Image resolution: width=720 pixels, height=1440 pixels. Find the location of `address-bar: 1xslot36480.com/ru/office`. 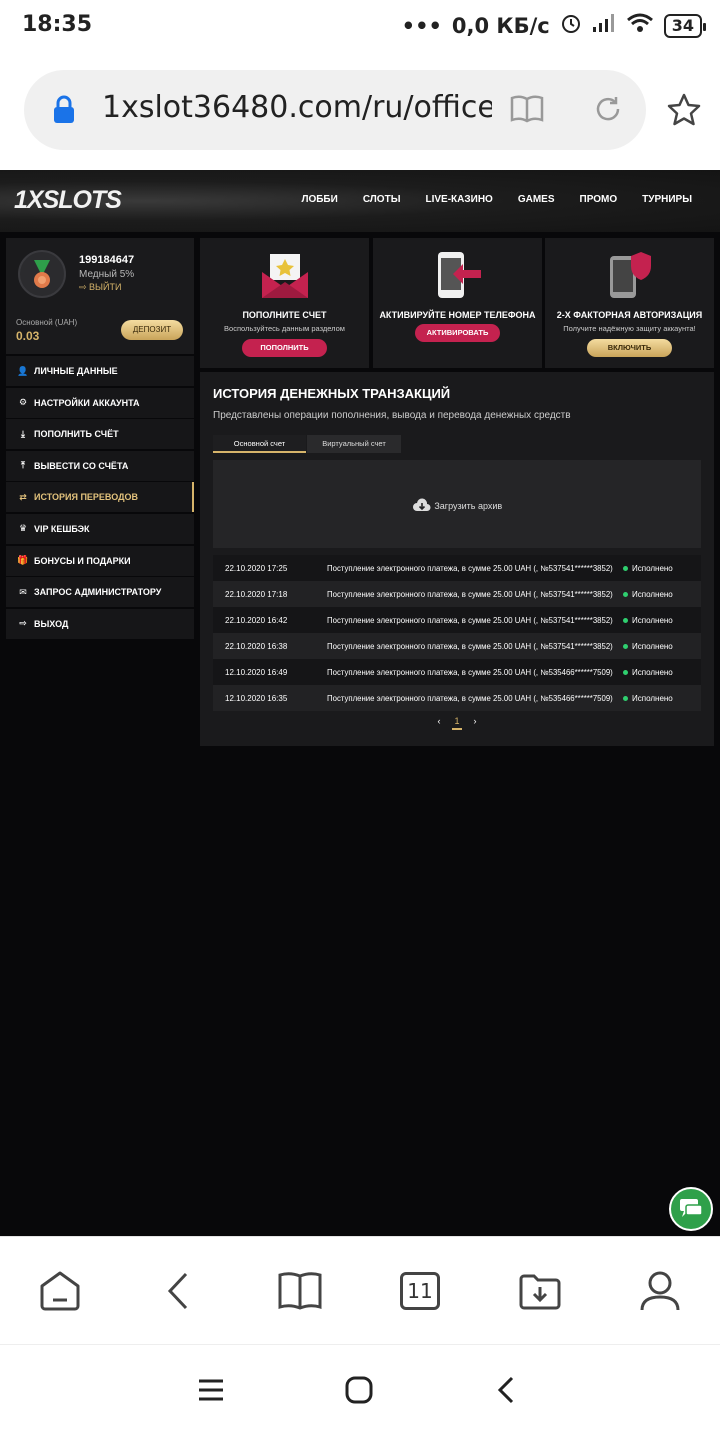

address-bar: 1xslot36480.com/ru/office is located at coordinates (335, 110).